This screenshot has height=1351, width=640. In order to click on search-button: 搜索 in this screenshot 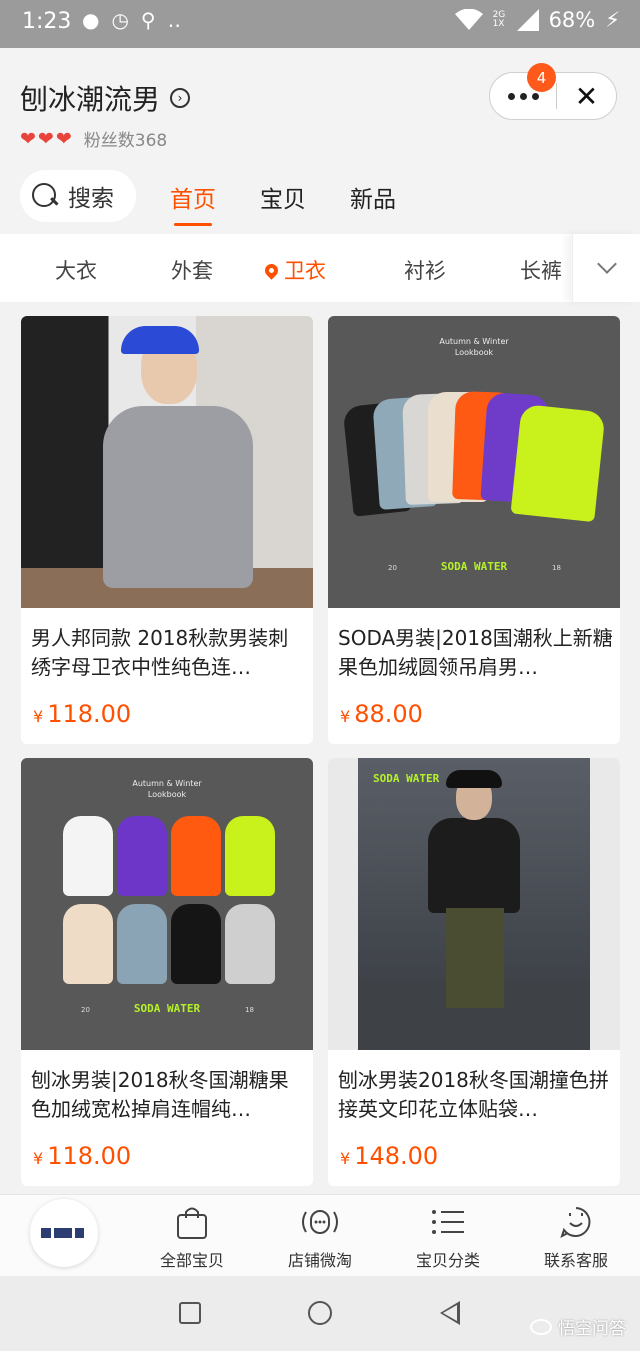, I will do `click(78, 196)`.